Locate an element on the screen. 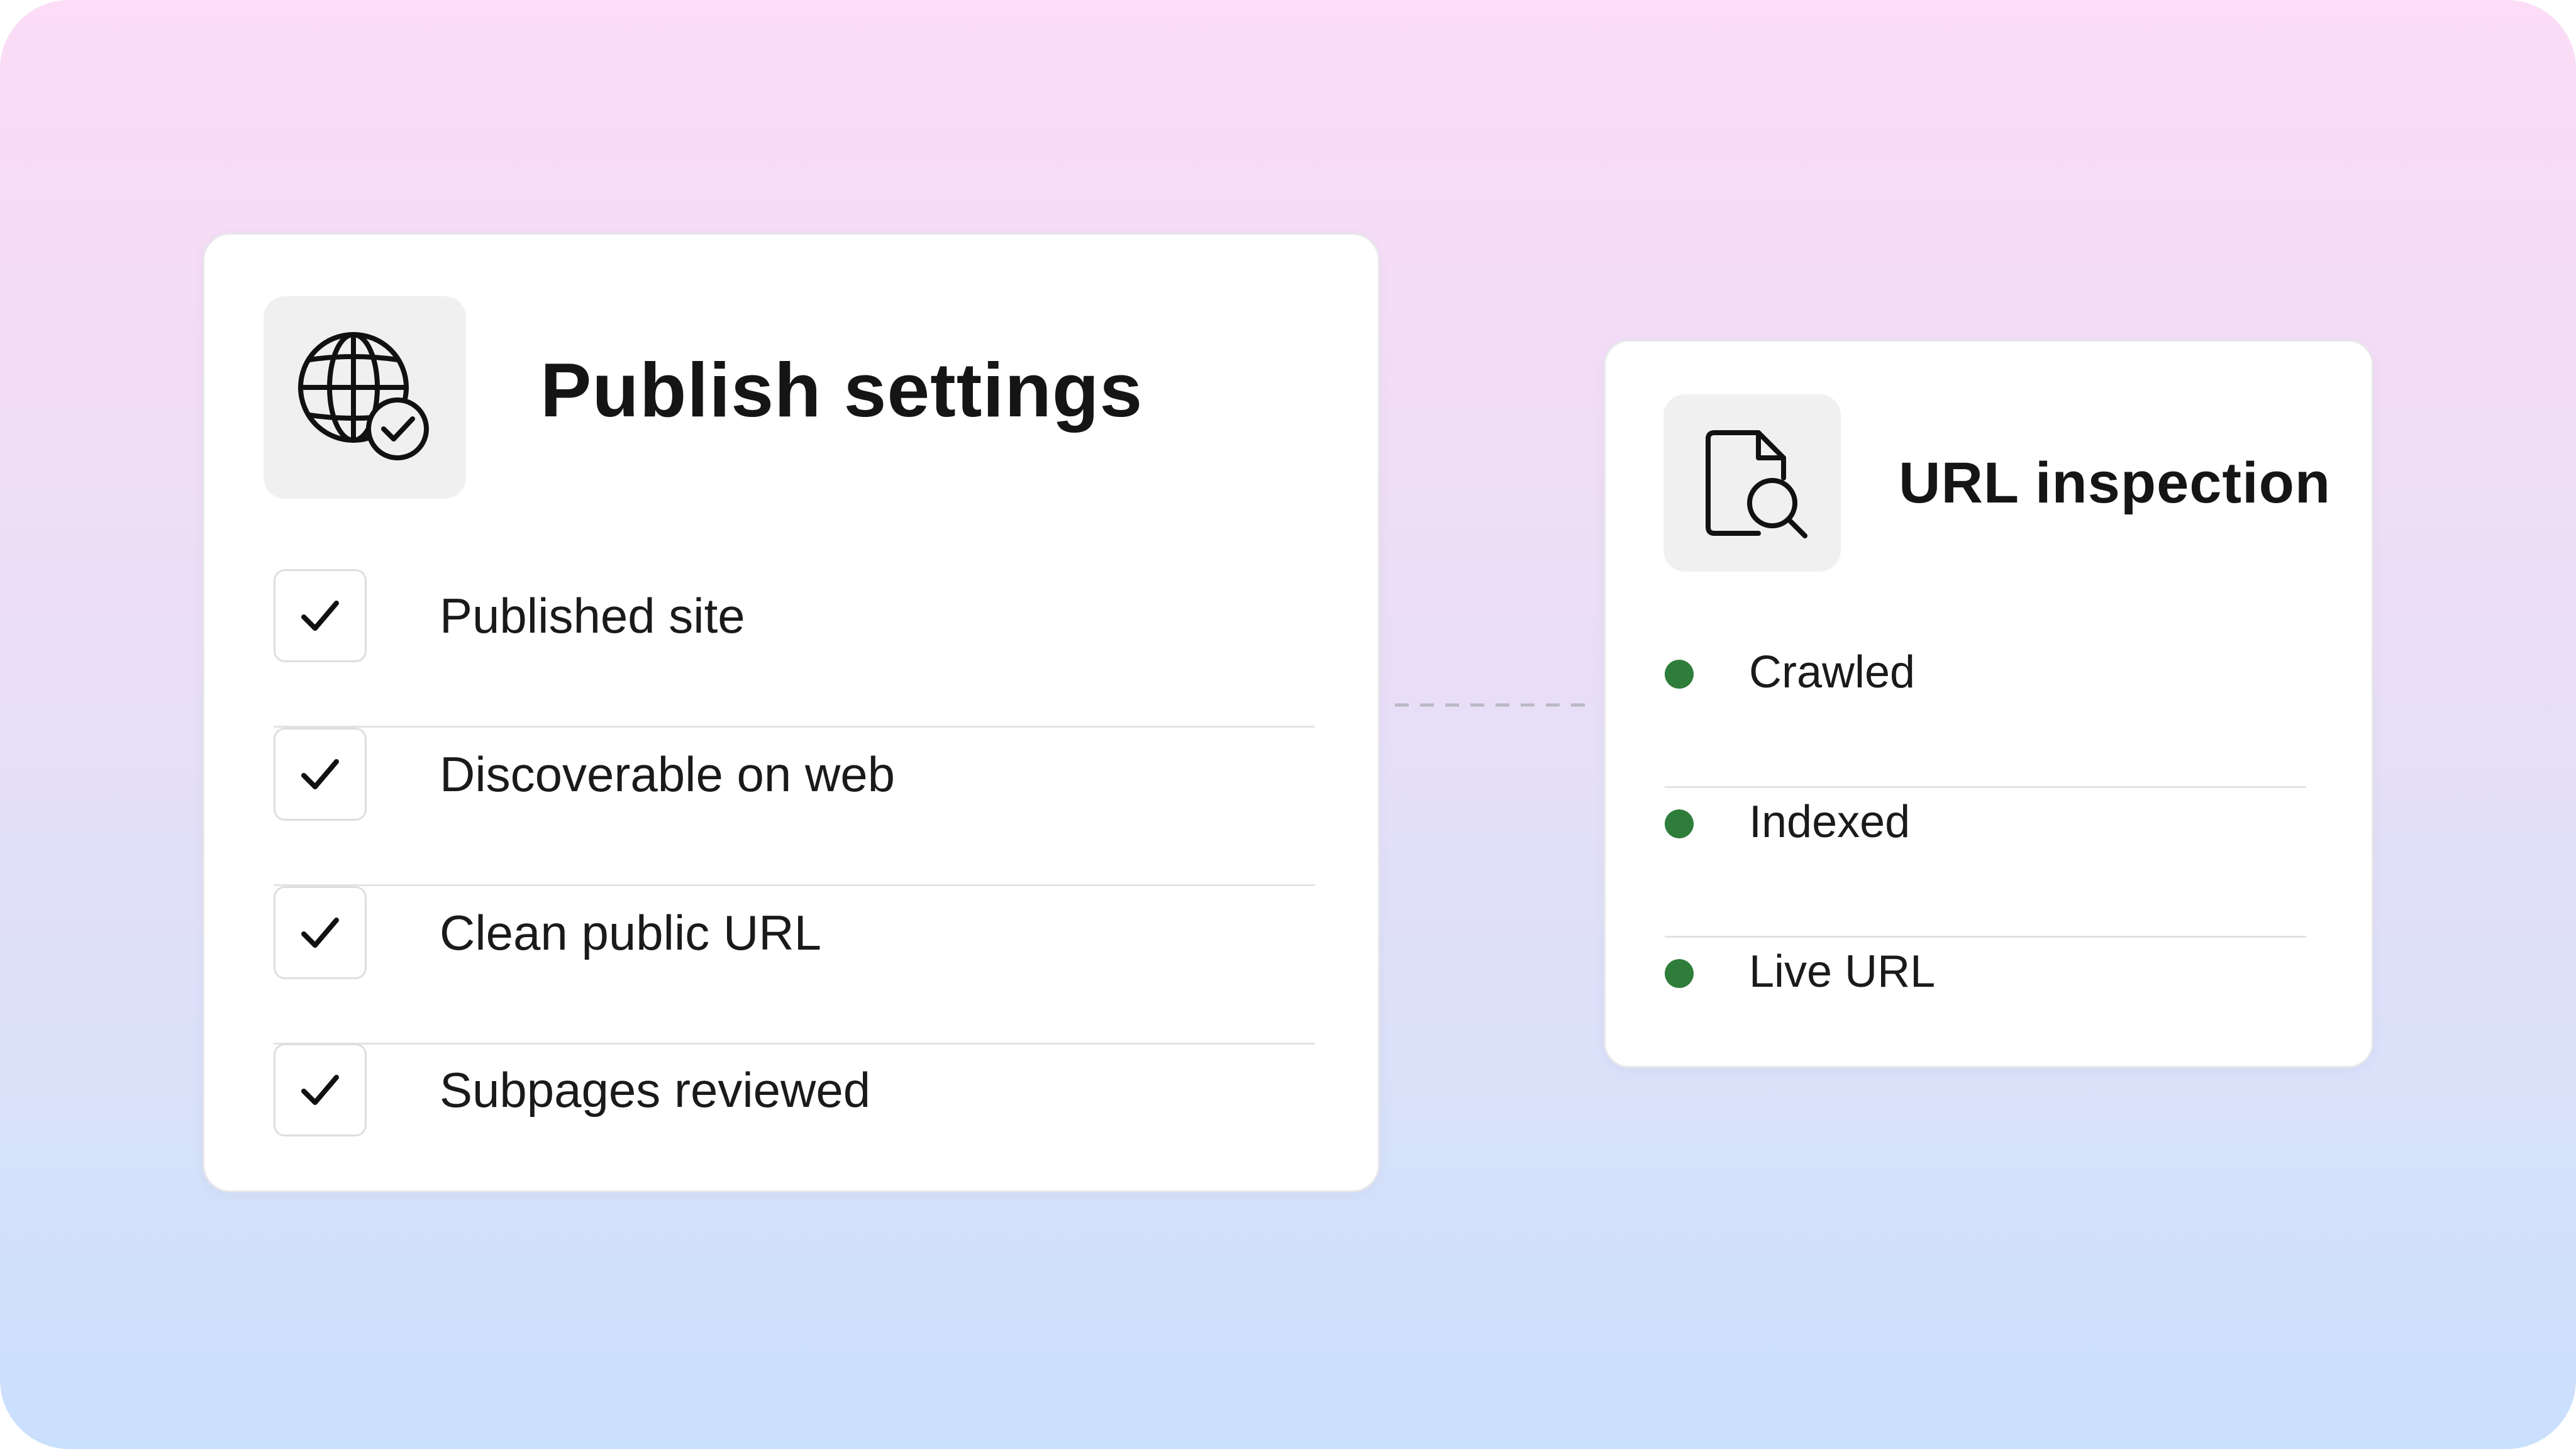 This screenshot has width=2576, height=1449. discoverable-on-web-checkbox is located at coordinates (320, 774).